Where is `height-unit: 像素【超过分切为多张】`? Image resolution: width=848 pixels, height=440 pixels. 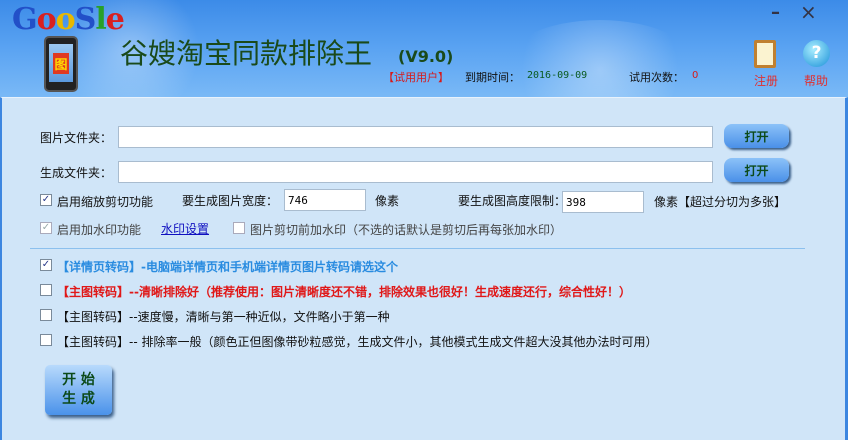 height-unit: 像素【超过分切为多张】 is located at coordinates (720, 202).